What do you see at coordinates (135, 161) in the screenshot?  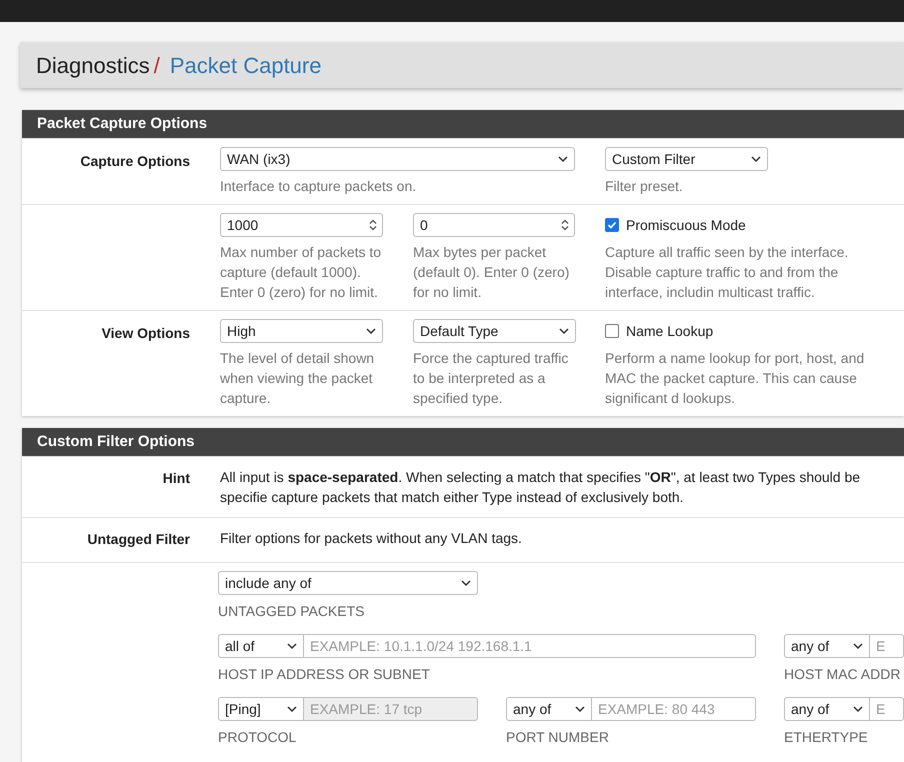 I see `field-label: Capture Options` at bounding box center [135, 161].